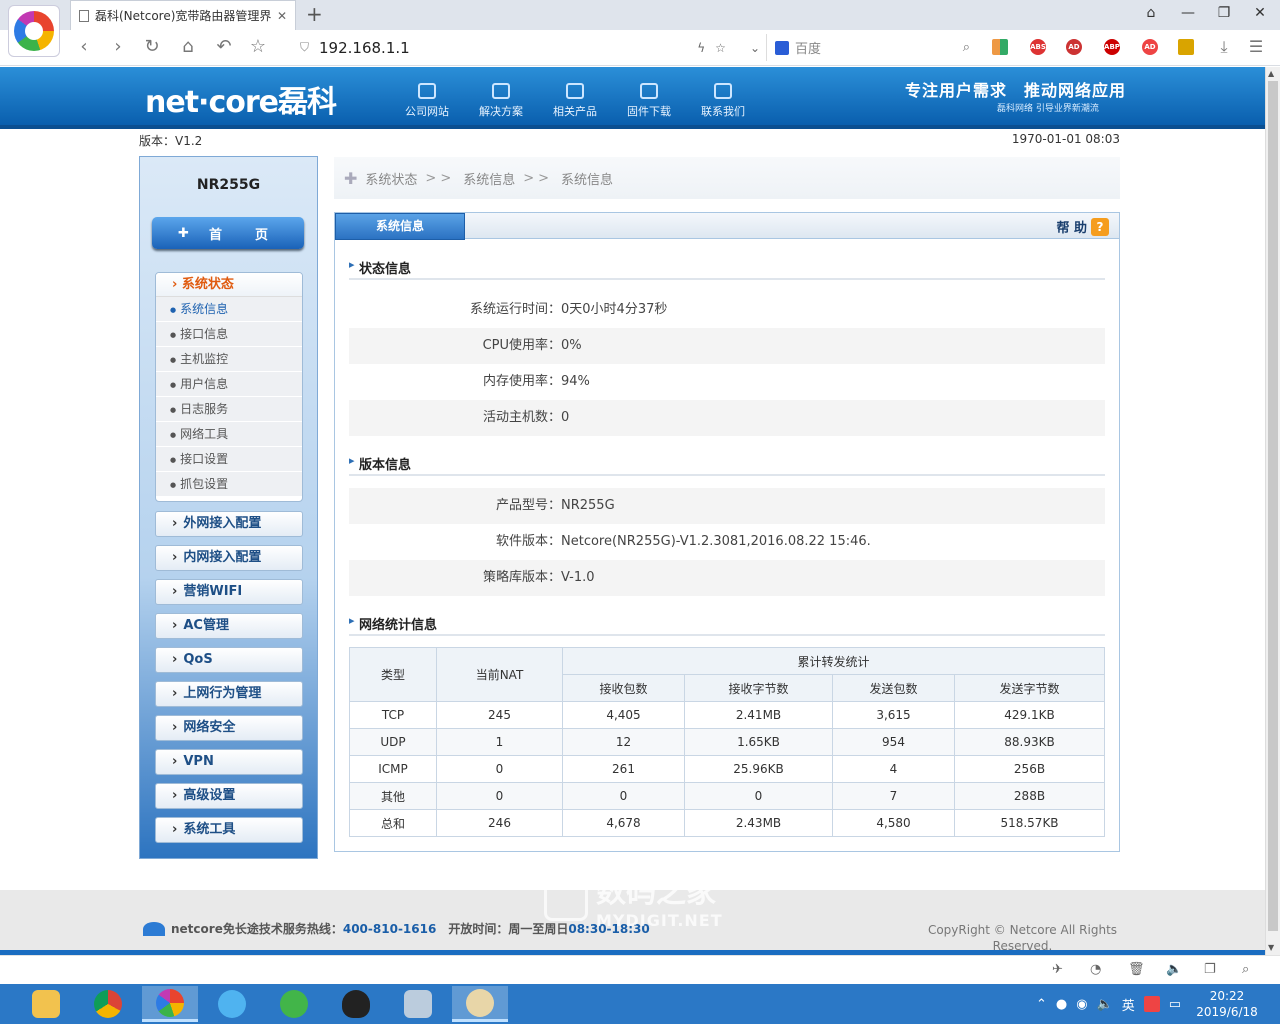 The width and height of the screenshot is (1280, 1024). Describe the element at coordinates (314, 14) in the screenshot. I see `new-tab-icon: +` at that location.